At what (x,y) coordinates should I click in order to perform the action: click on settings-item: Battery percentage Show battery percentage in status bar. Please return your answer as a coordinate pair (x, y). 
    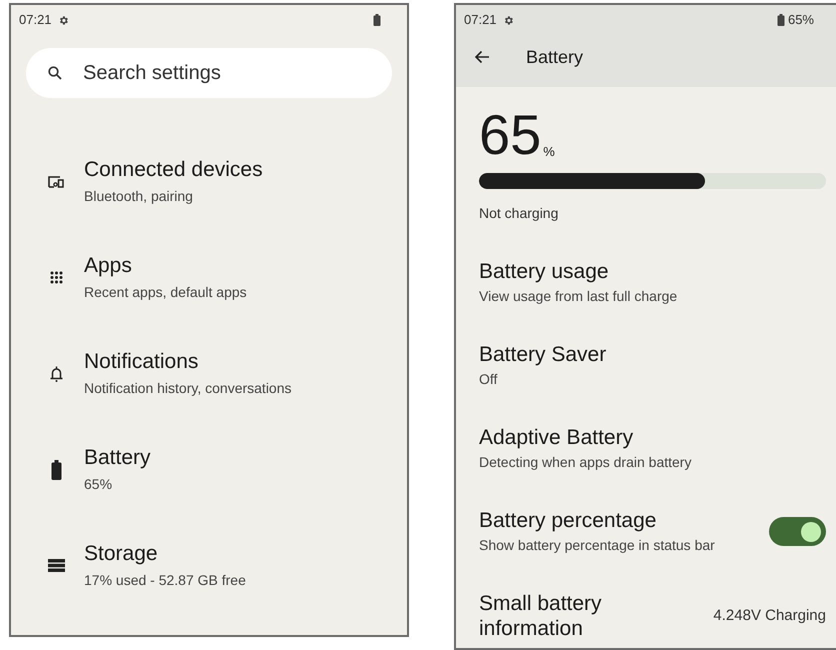
    Looking at the image, I should click on (646, 531).